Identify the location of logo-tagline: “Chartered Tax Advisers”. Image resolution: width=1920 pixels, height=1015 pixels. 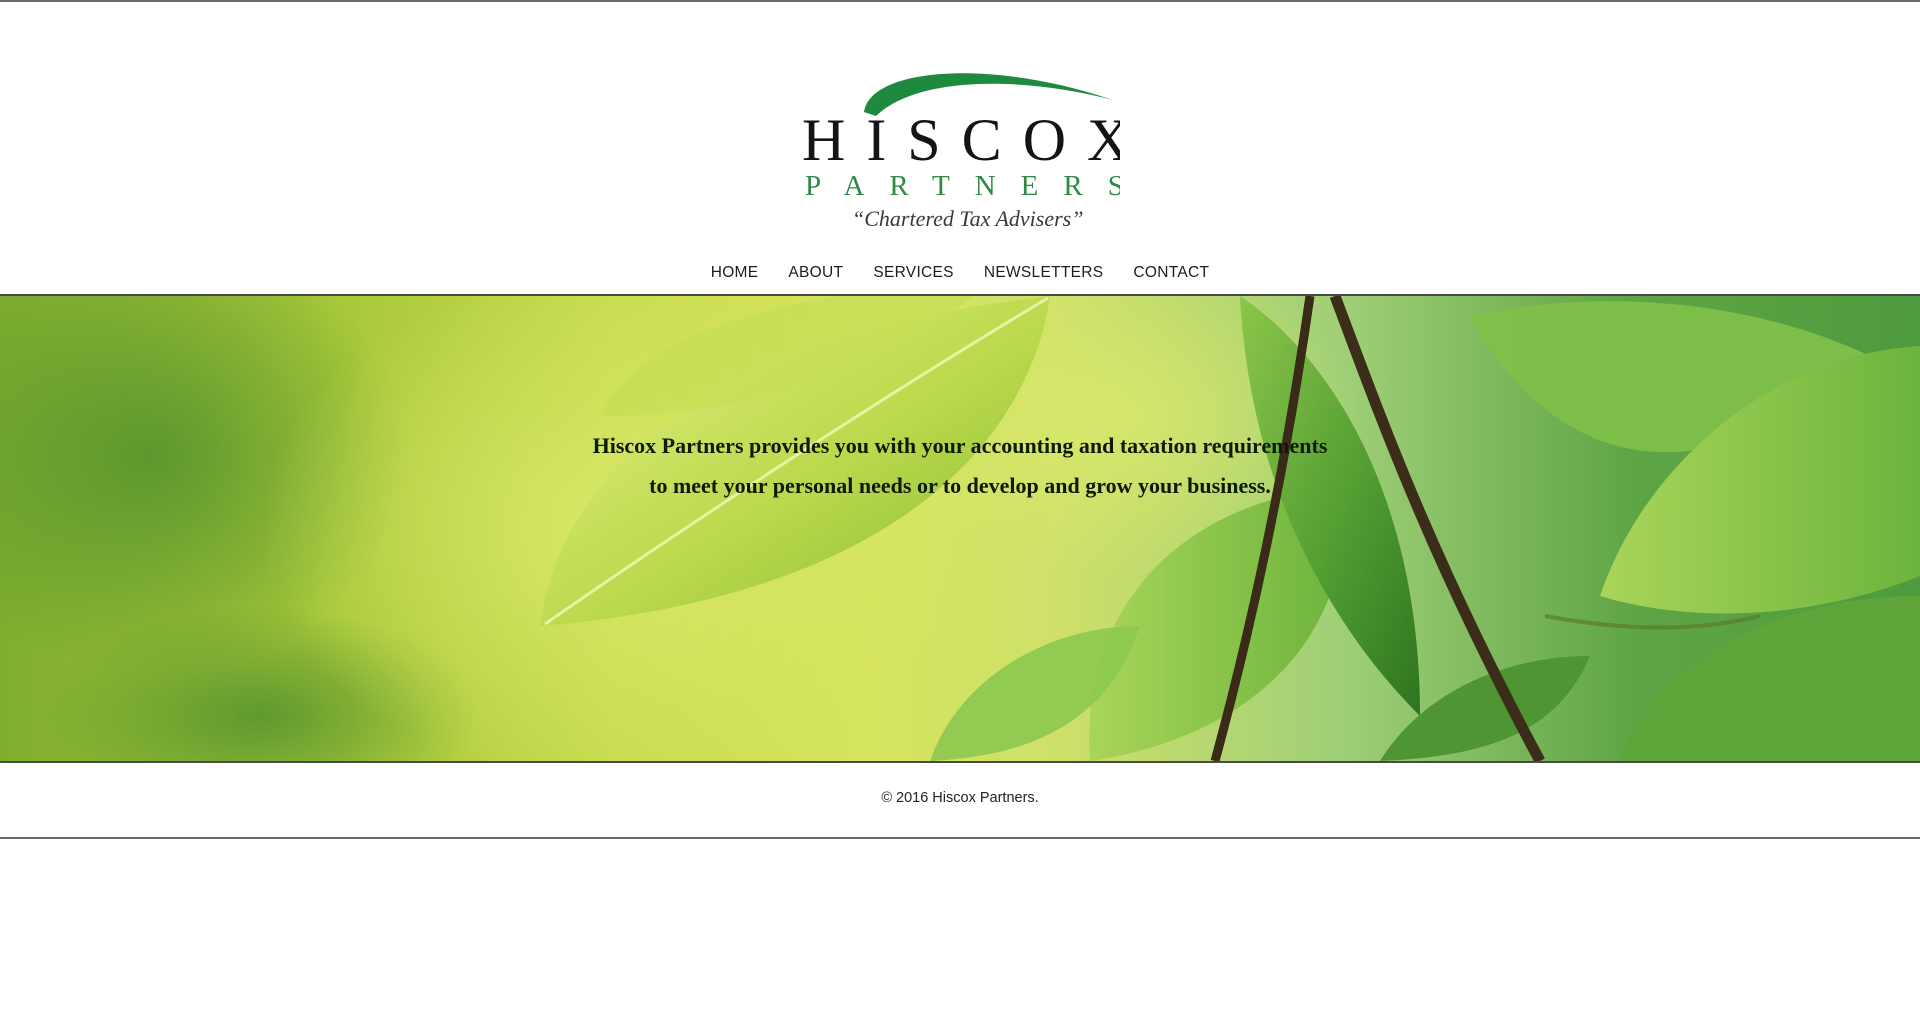
(967, 218).